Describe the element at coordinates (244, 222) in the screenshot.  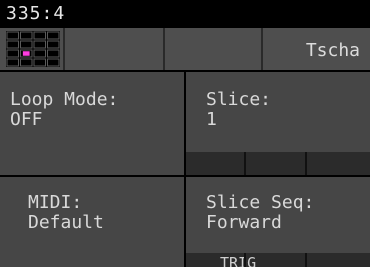
I see `slice-seq-value: Forward` at that location.